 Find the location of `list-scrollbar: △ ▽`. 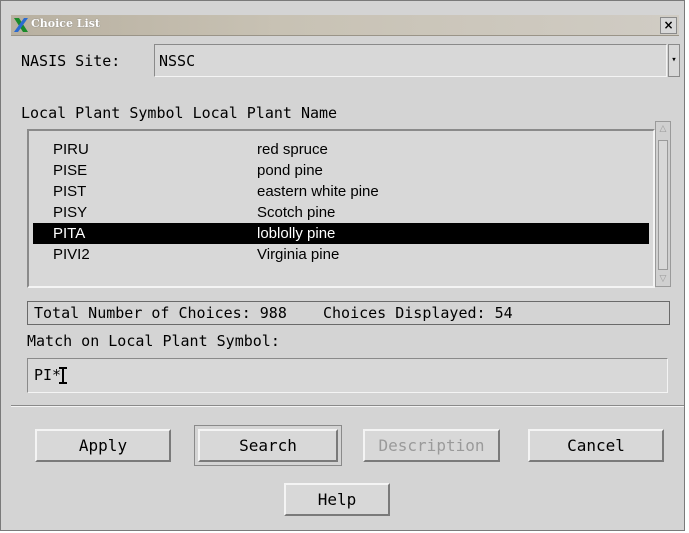

list-scrollbar: △ ▽ is located at coordinates (663, 204).